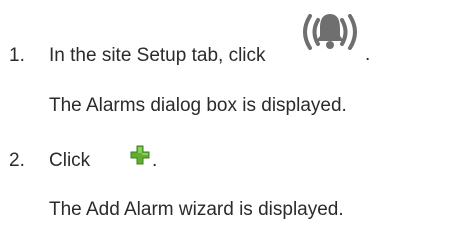 This screenshot has width=462, height=249. I want to click on step-2-period: ., so click(155, 160).